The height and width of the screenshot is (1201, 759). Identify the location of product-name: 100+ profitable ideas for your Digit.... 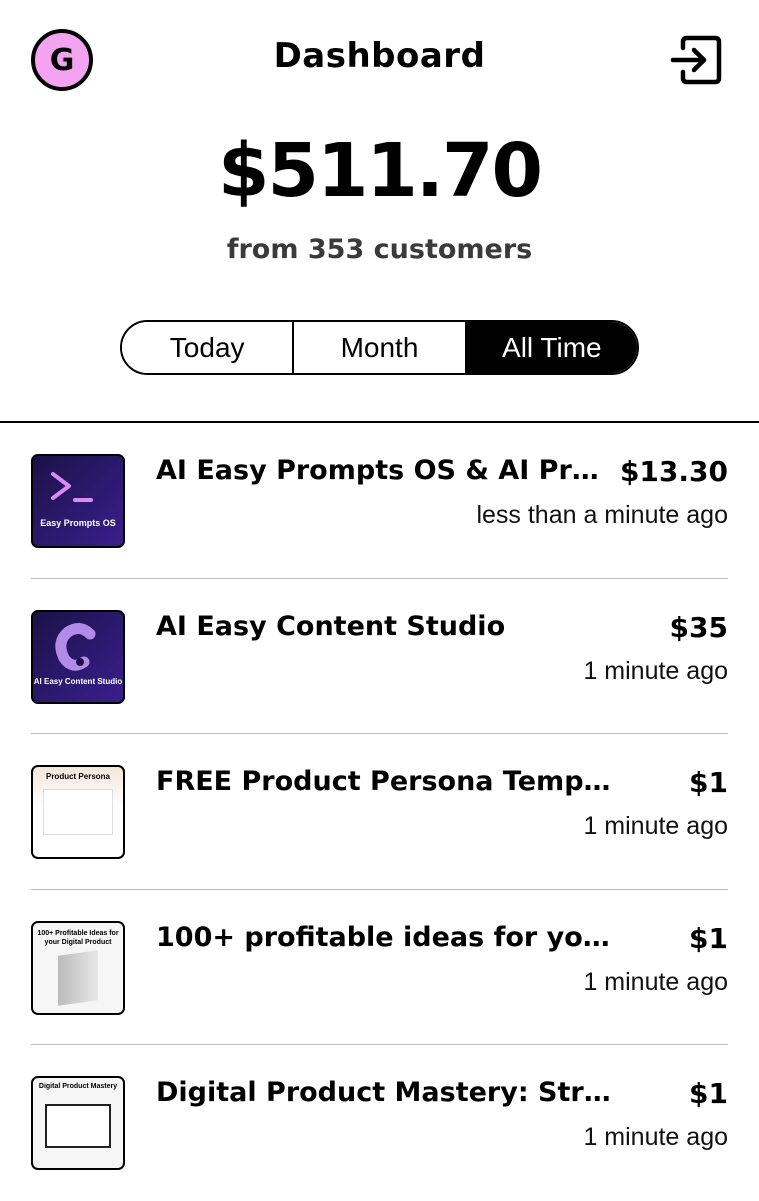
(383, 937).